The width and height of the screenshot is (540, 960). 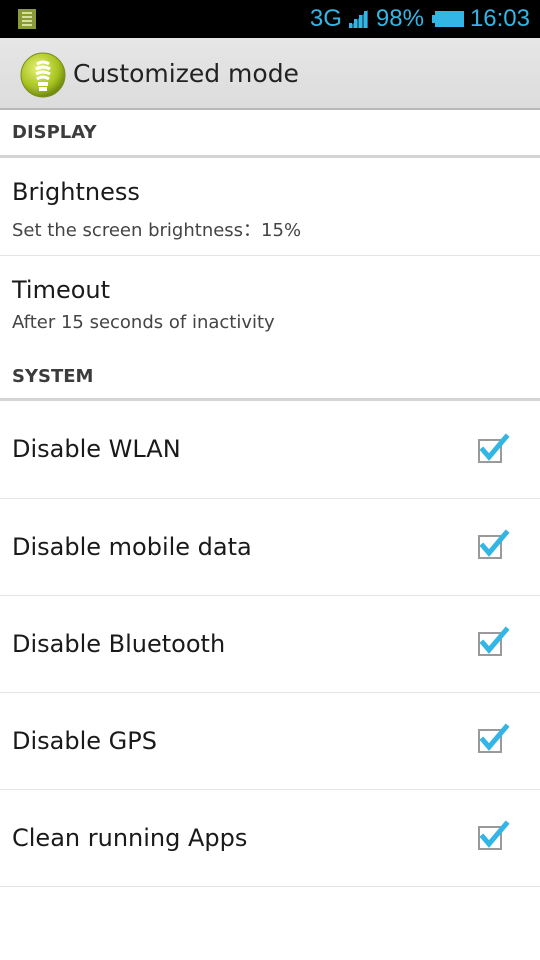 What do you see at coordinates (270, 377) in the screenshot?
I see `section-header-system: SYSTEM` at bounding box center [270, 377].